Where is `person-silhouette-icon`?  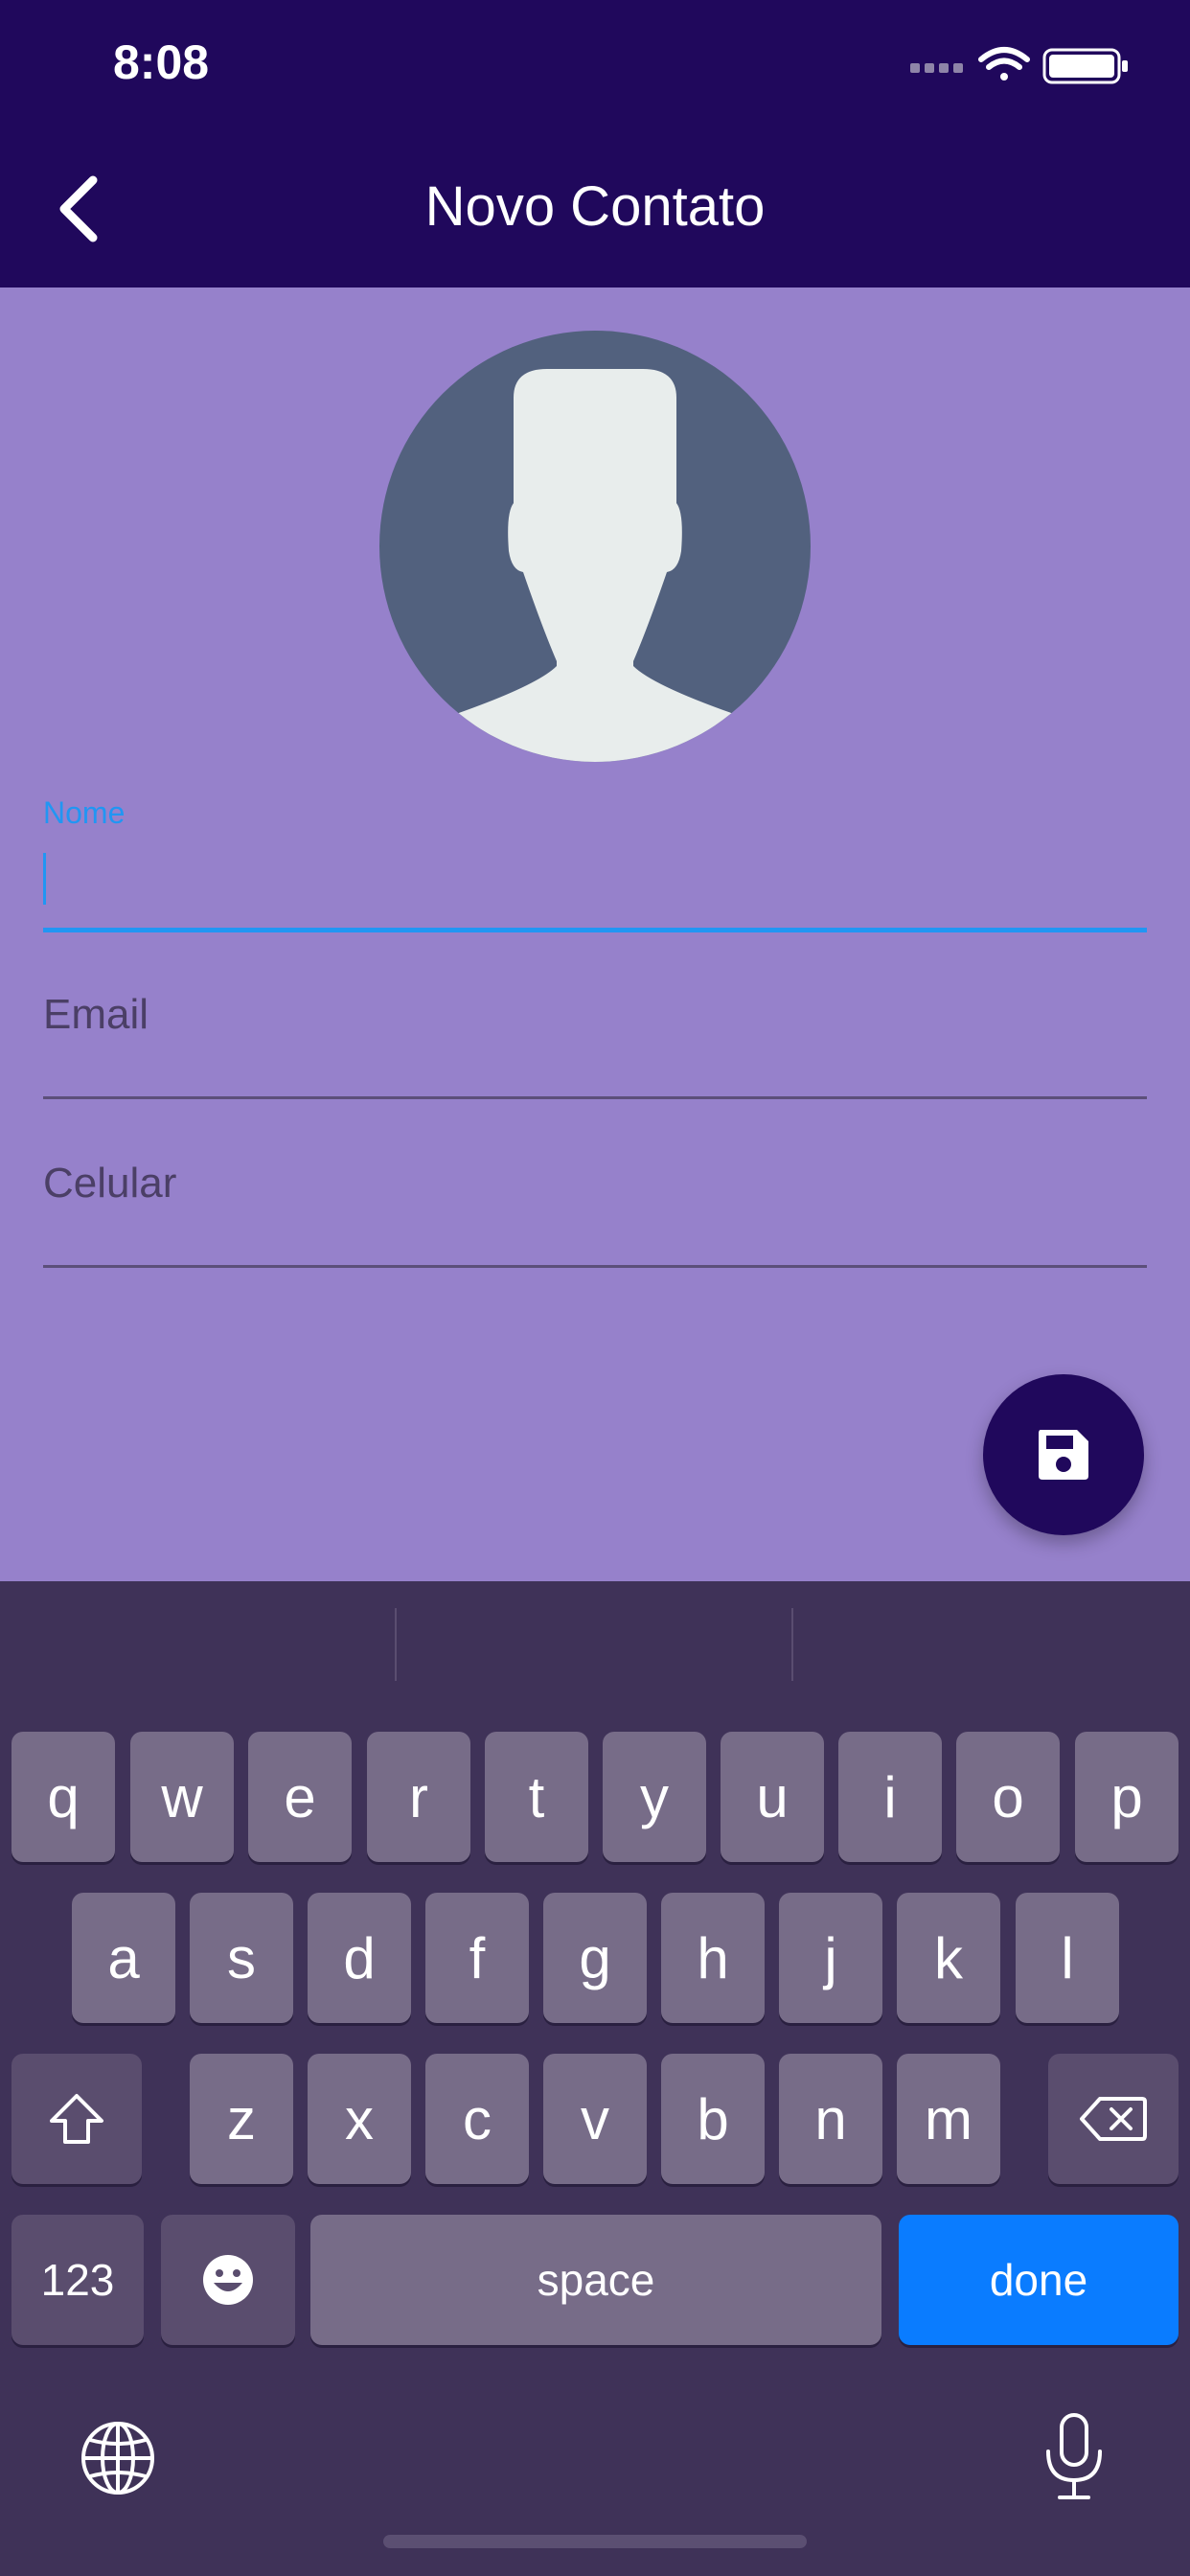 person-silhouette-icon is located at coordinates (595, 546).